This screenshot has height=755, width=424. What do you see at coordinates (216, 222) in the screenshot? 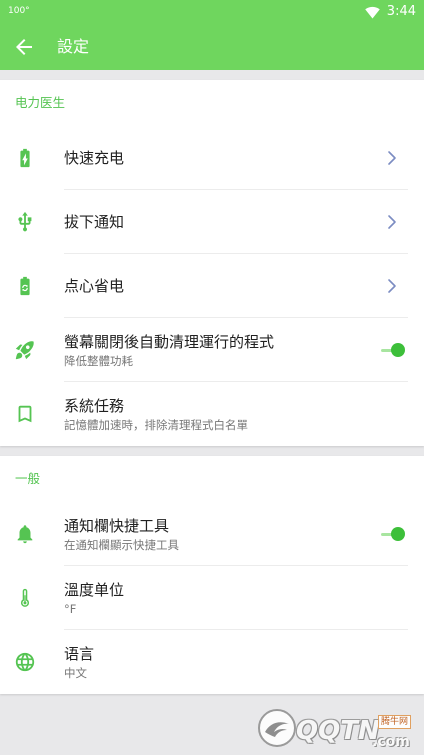
I see `setting-item-text: 拔下通知` at bounding box center [216, 222].